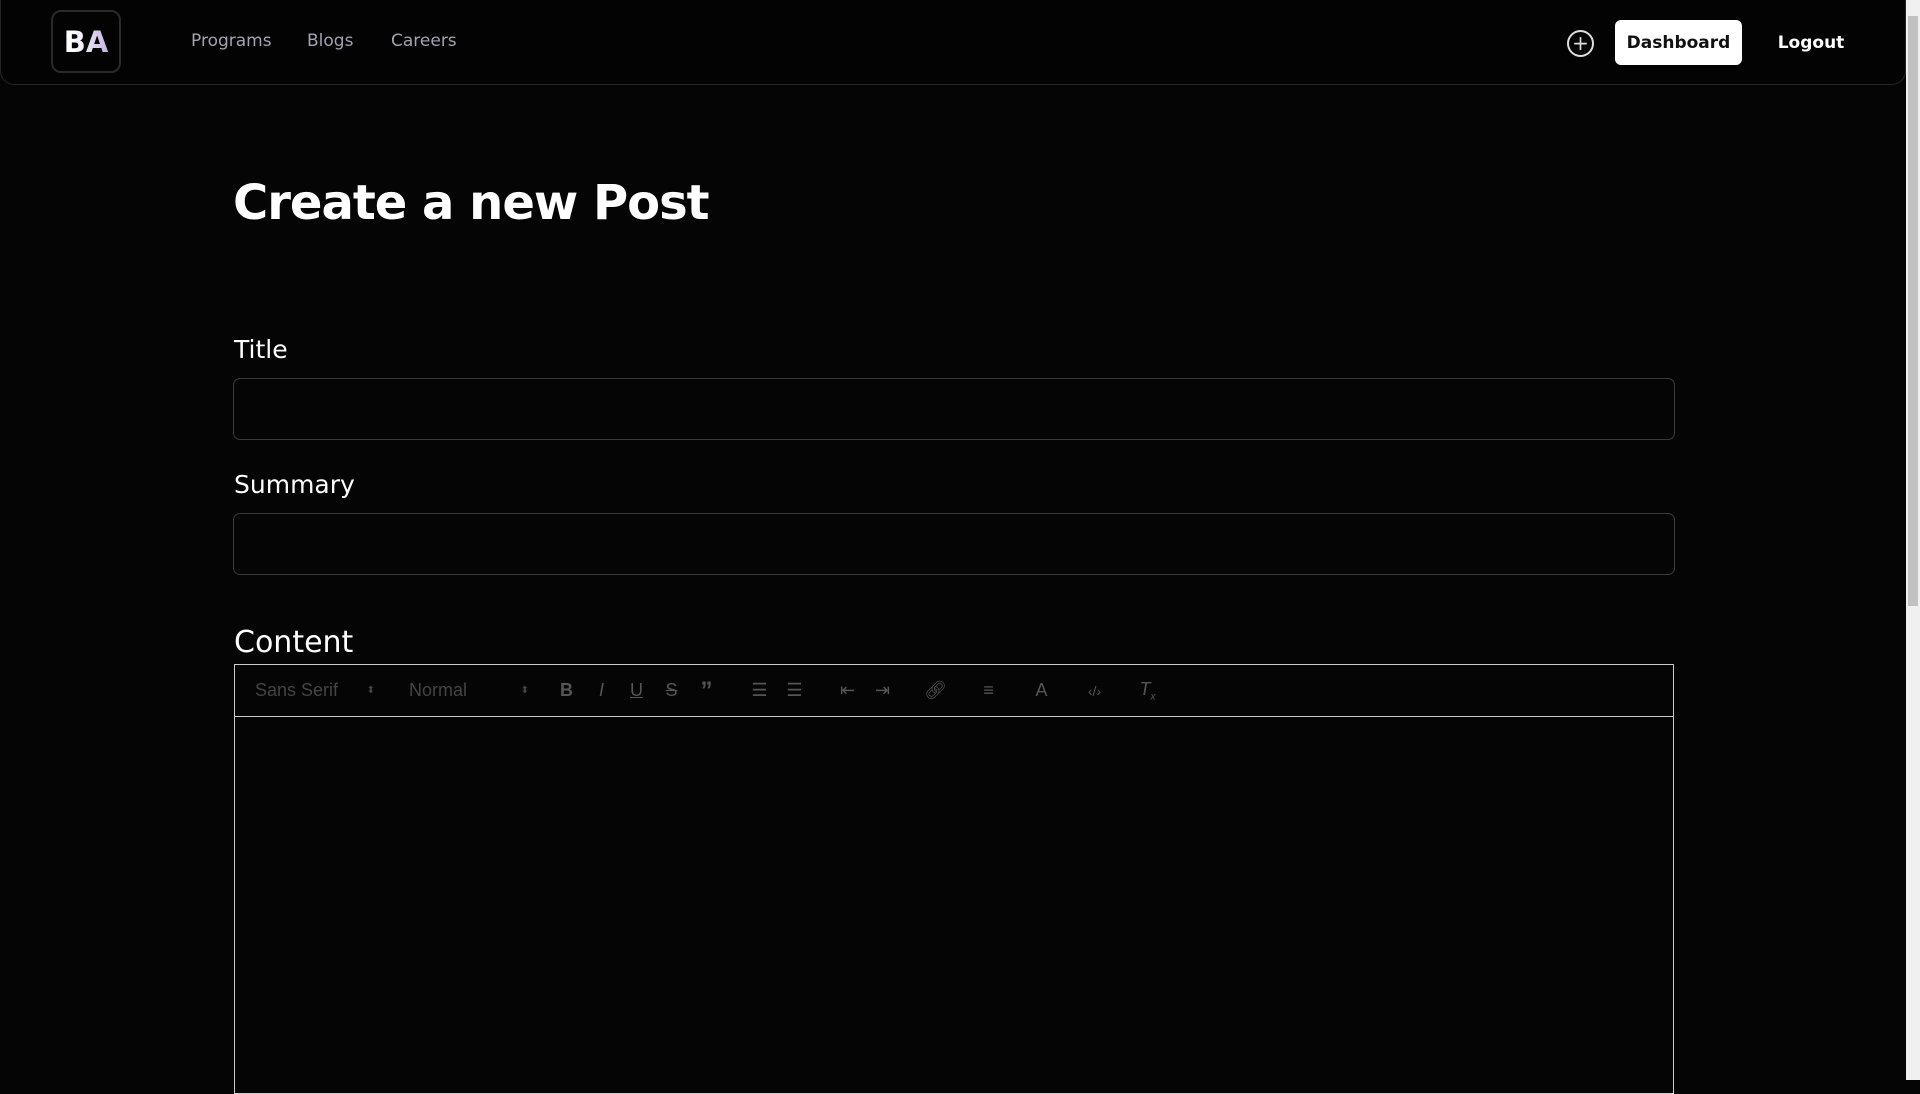 The height and width of the screenshot is (1094, 1920). What do you see at coordinates (1147, 691) in the screenshot?
I see `clear-format-icon: Tx` at bounding box center [1147, 691].